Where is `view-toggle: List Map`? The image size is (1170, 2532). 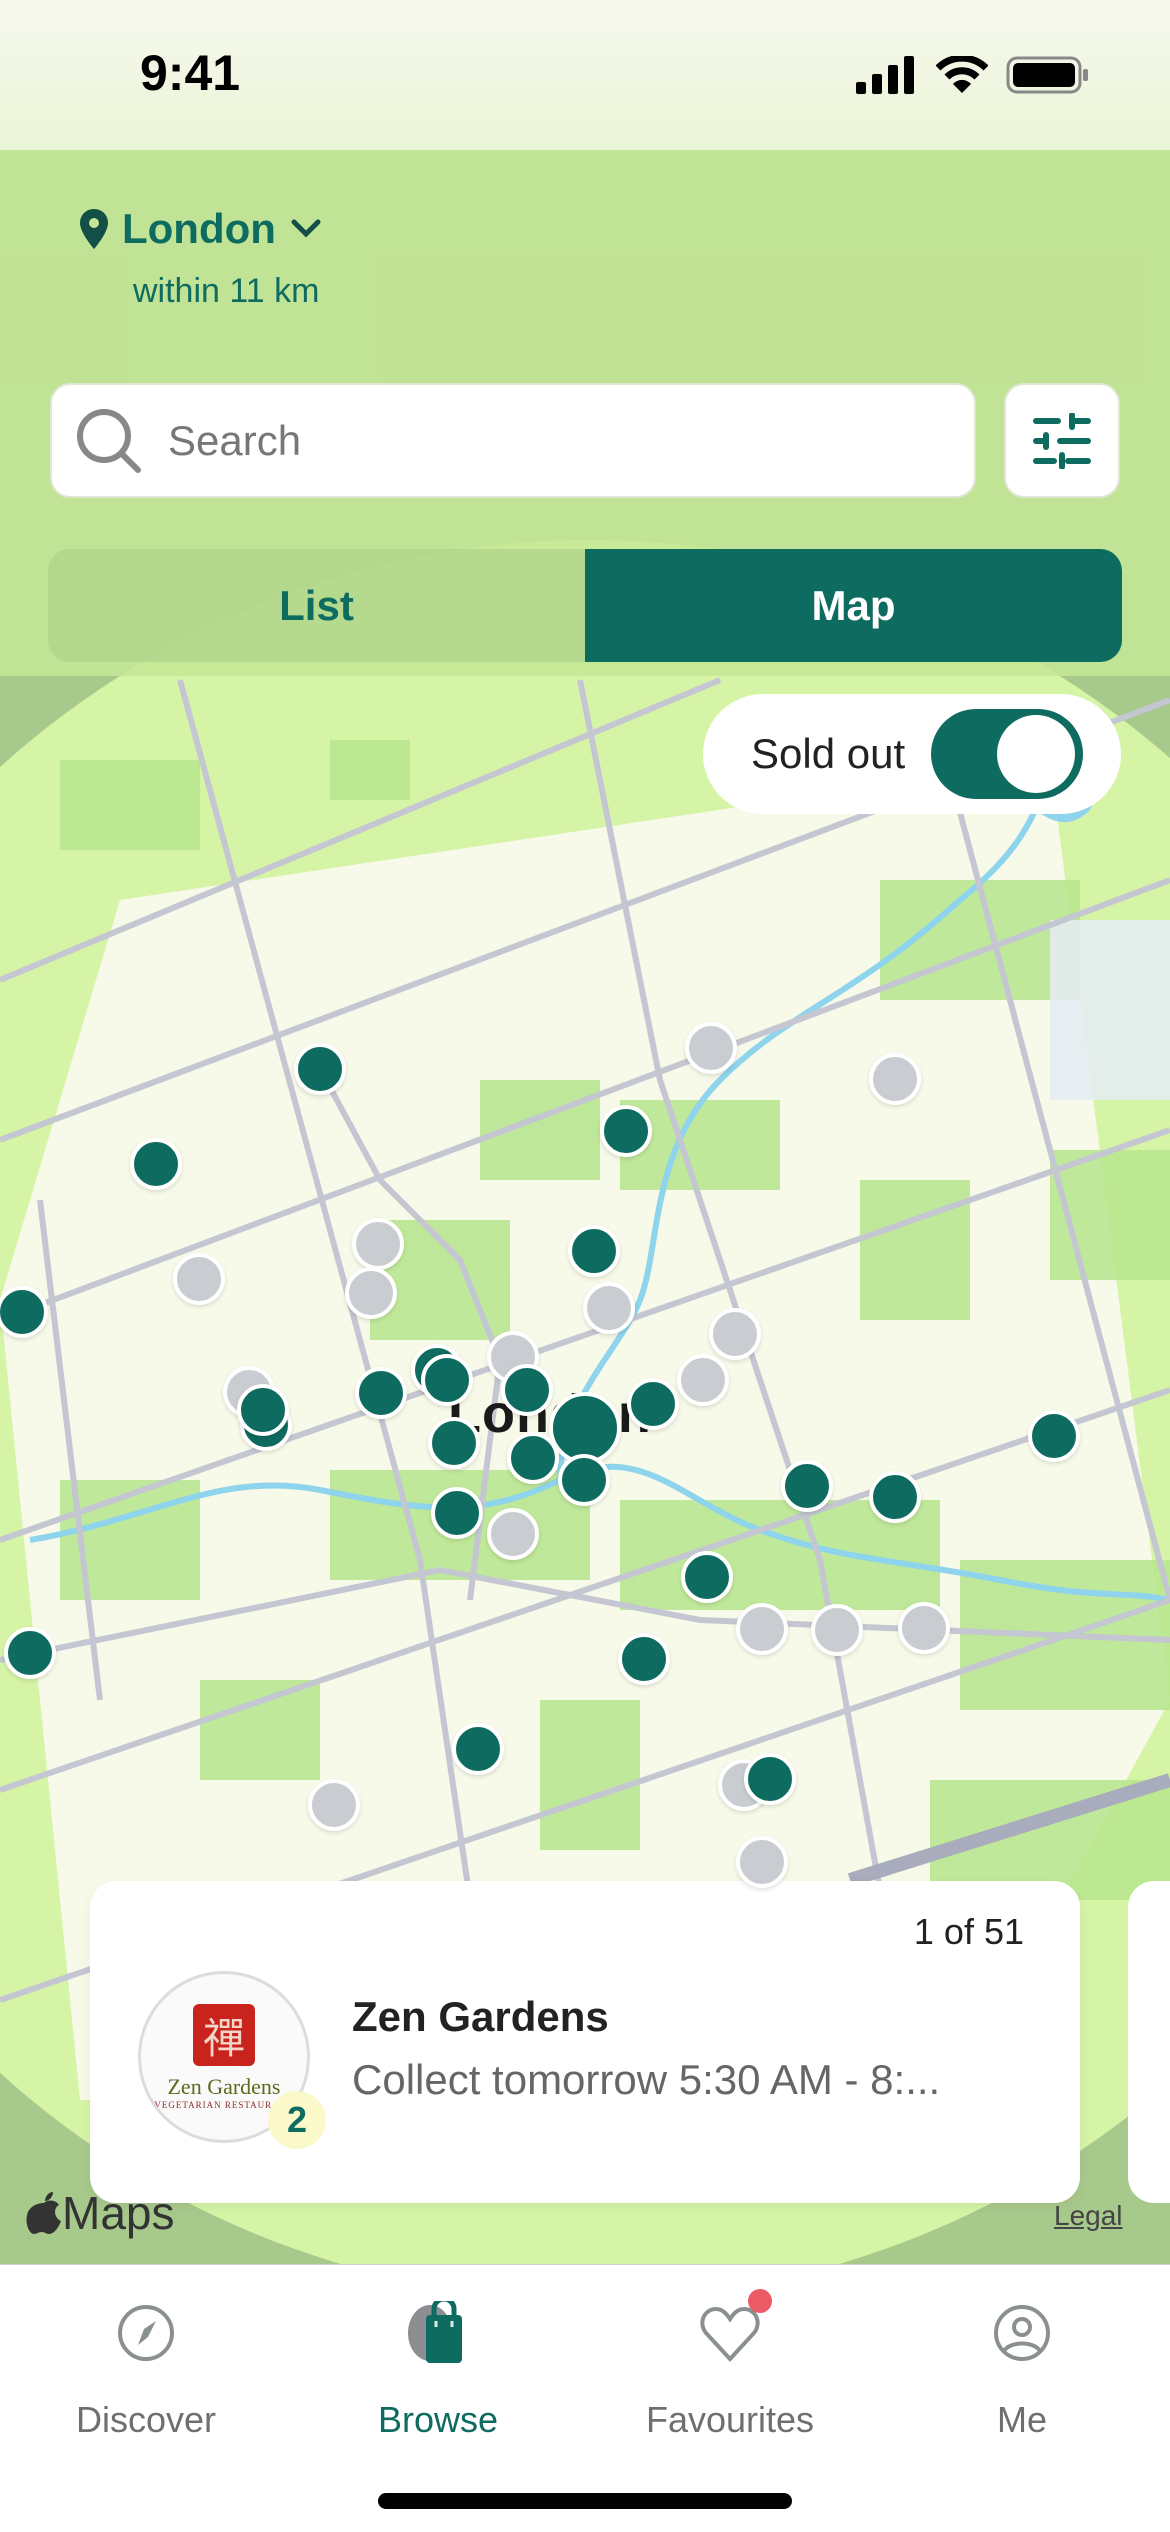 view-toggle: List Map is located at coordinates (585, 605).